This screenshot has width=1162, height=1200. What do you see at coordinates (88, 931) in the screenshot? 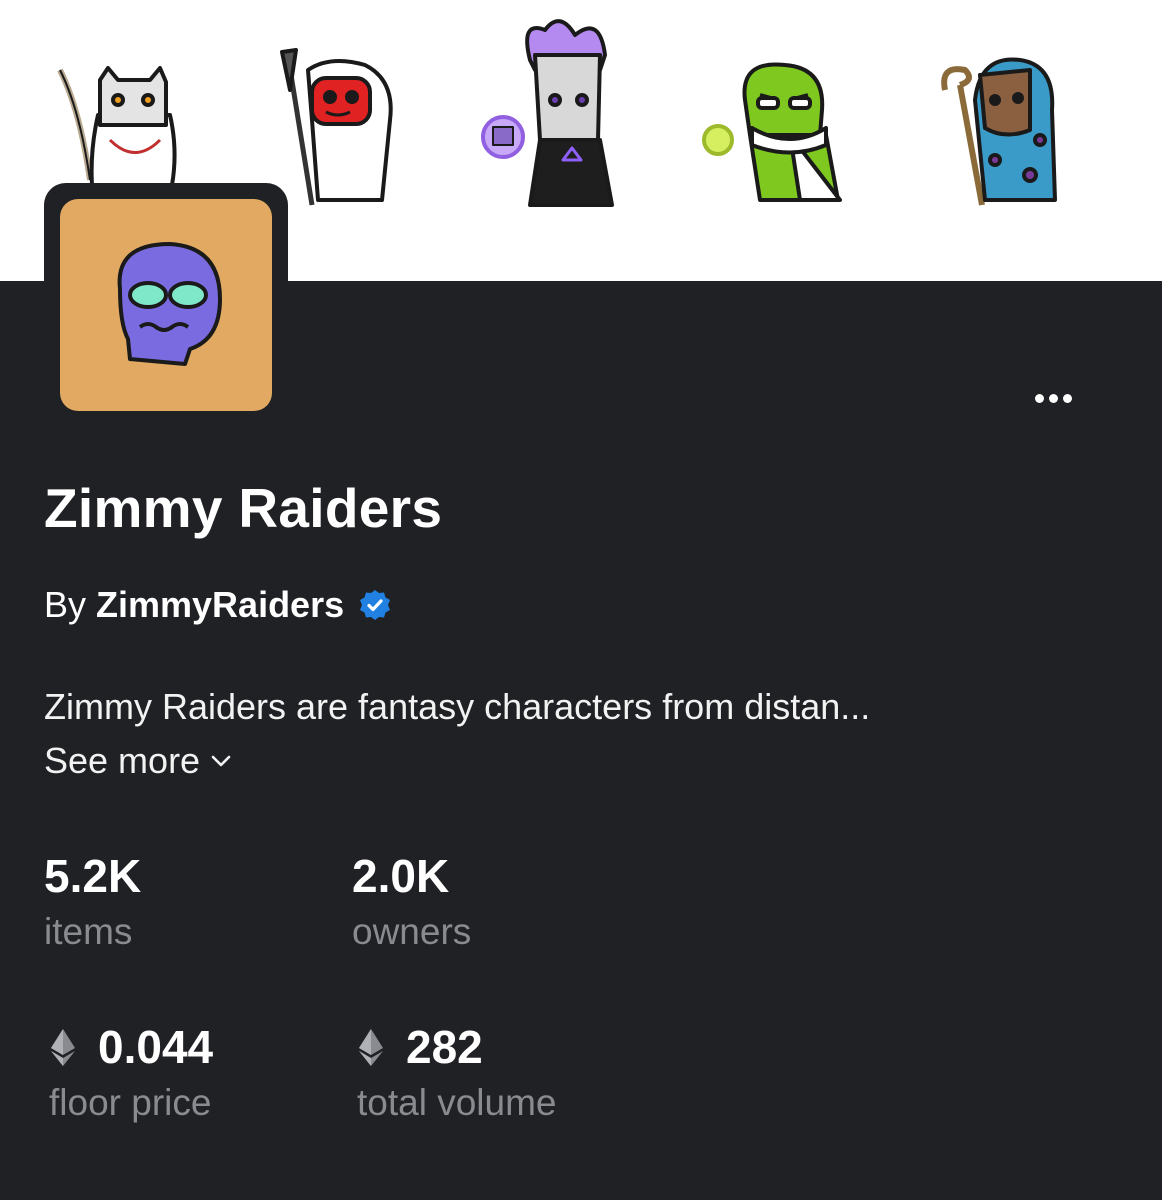
I see `stat-items-label: items` at bounding box center [88, 931].